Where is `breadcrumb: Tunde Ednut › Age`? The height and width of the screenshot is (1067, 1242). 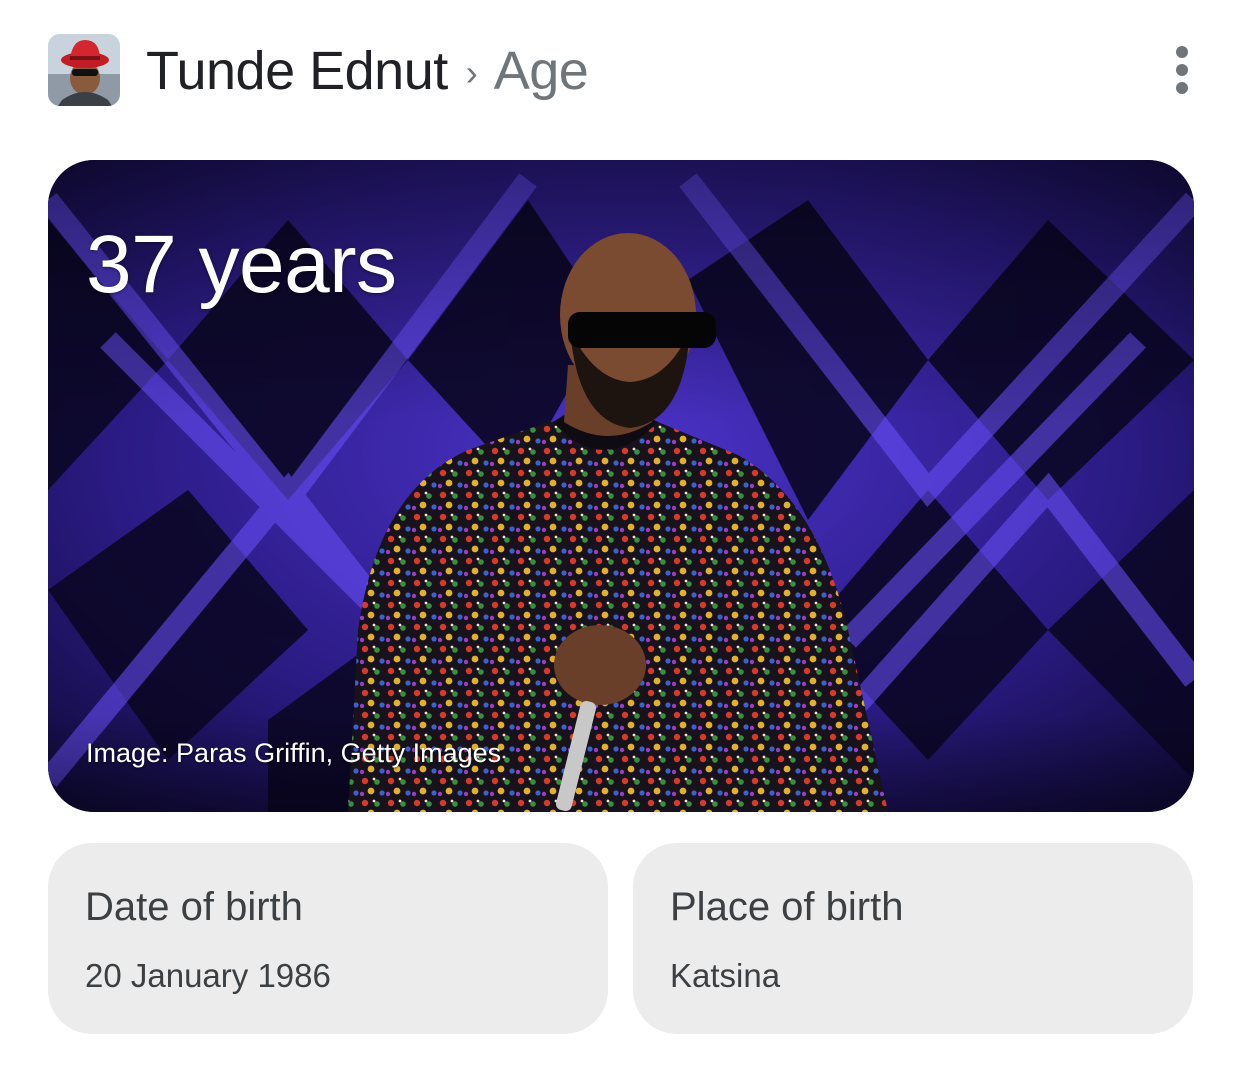 breadcrumb: Tunde Ednut › Age is located at coordinates (367, 71).